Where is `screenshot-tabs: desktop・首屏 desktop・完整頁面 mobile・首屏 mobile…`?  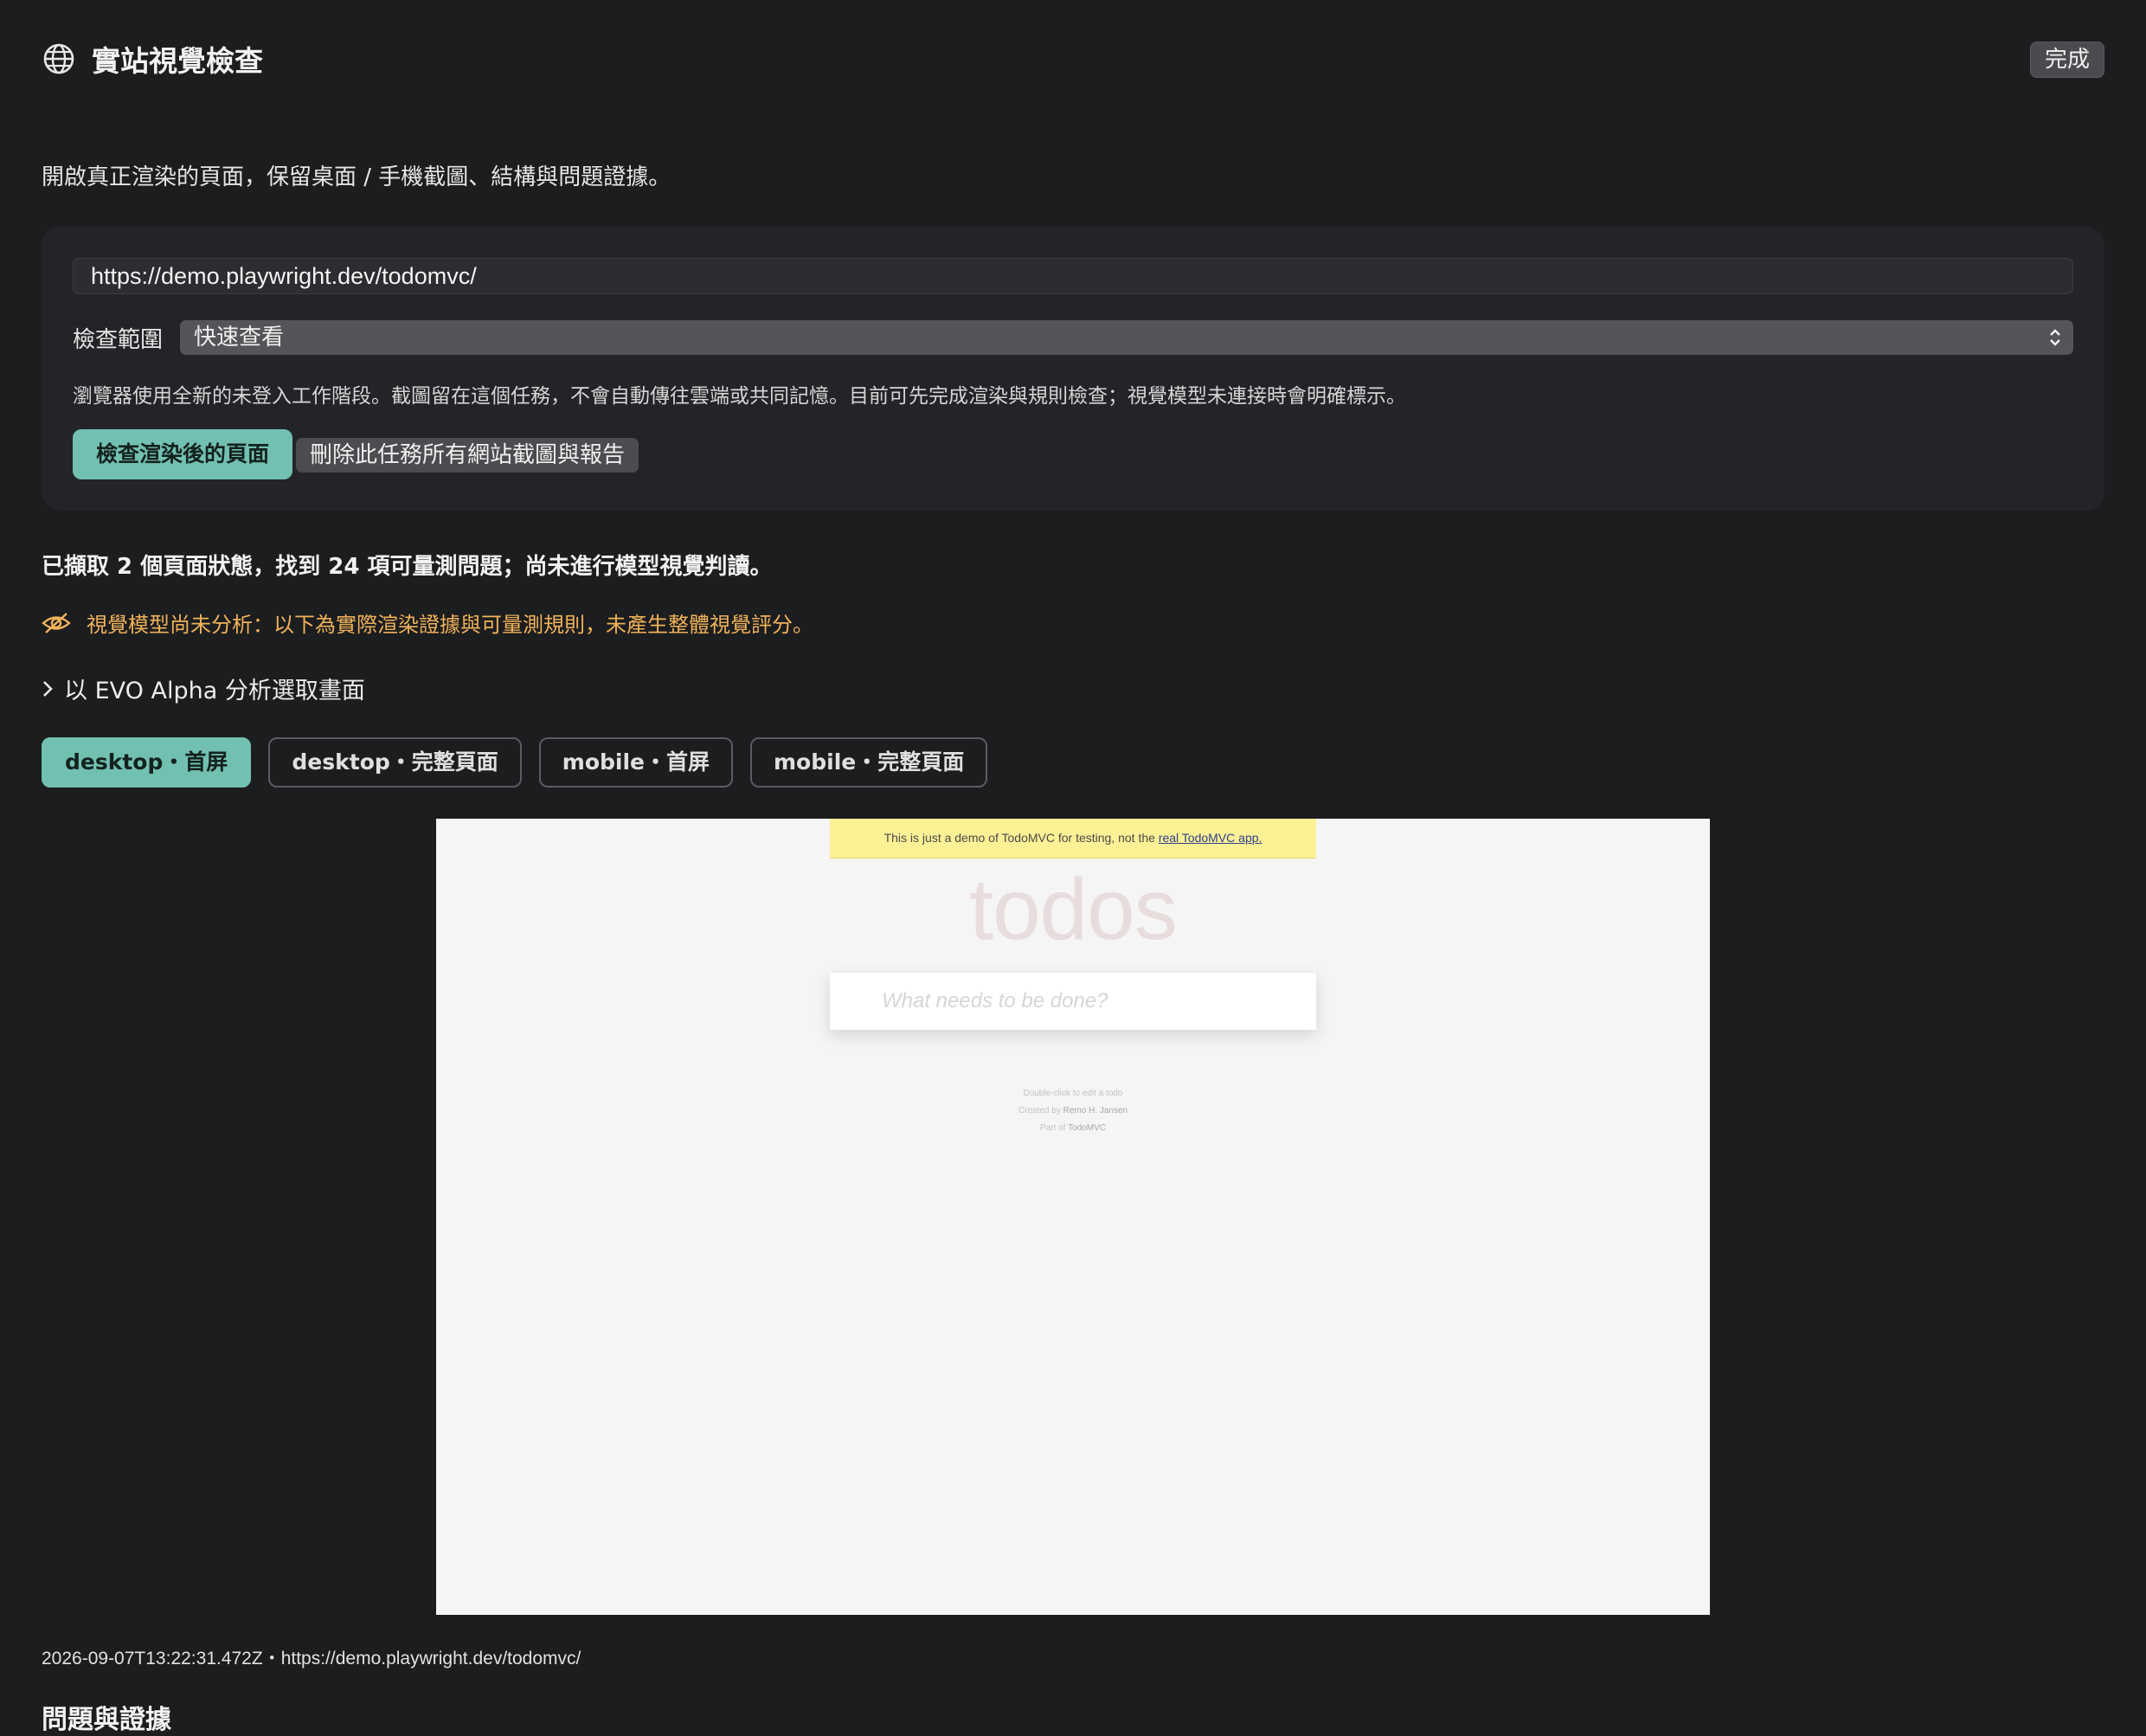
screenshot-tabs: desktop・首屏 desktop・完整頁面 mobile・首屏 mobile… is located at coordinates (515, 762).